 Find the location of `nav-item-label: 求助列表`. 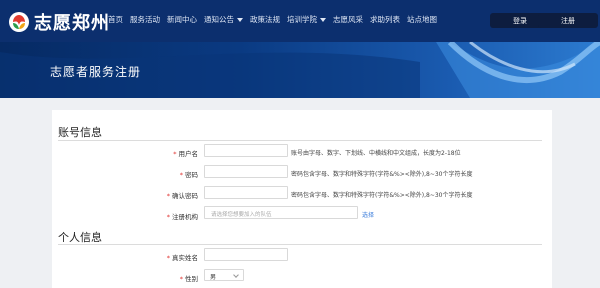

nav-item-label: 求助列表 is located at coordinates (385, 19).